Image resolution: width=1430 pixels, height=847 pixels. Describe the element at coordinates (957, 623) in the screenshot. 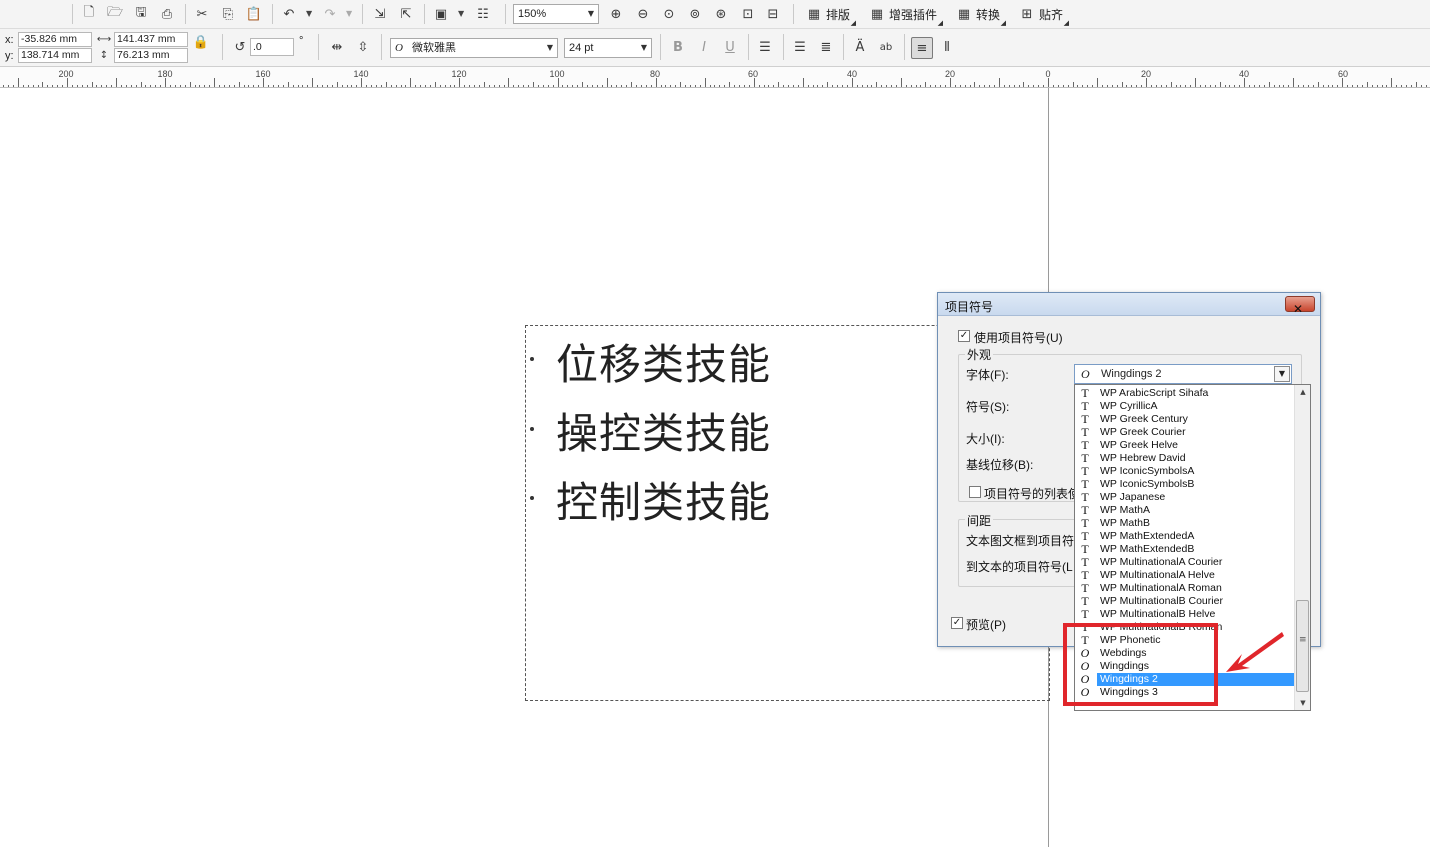

I see `preview-checkbox: ✓` at that location.